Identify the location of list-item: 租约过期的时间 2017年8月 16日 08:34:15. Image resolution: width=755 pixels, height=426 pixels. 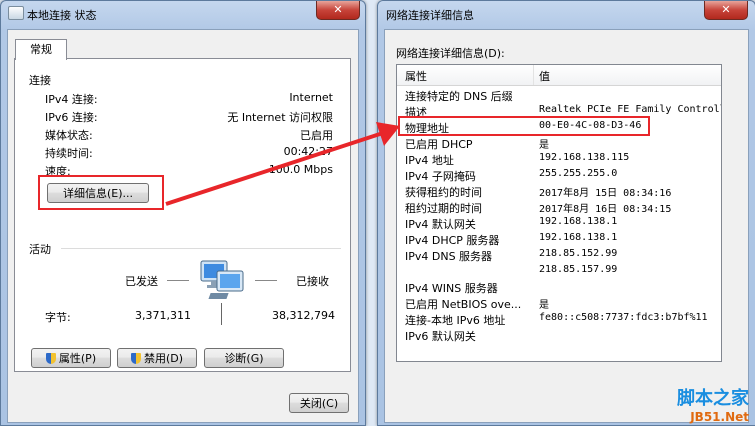
(559, 207).